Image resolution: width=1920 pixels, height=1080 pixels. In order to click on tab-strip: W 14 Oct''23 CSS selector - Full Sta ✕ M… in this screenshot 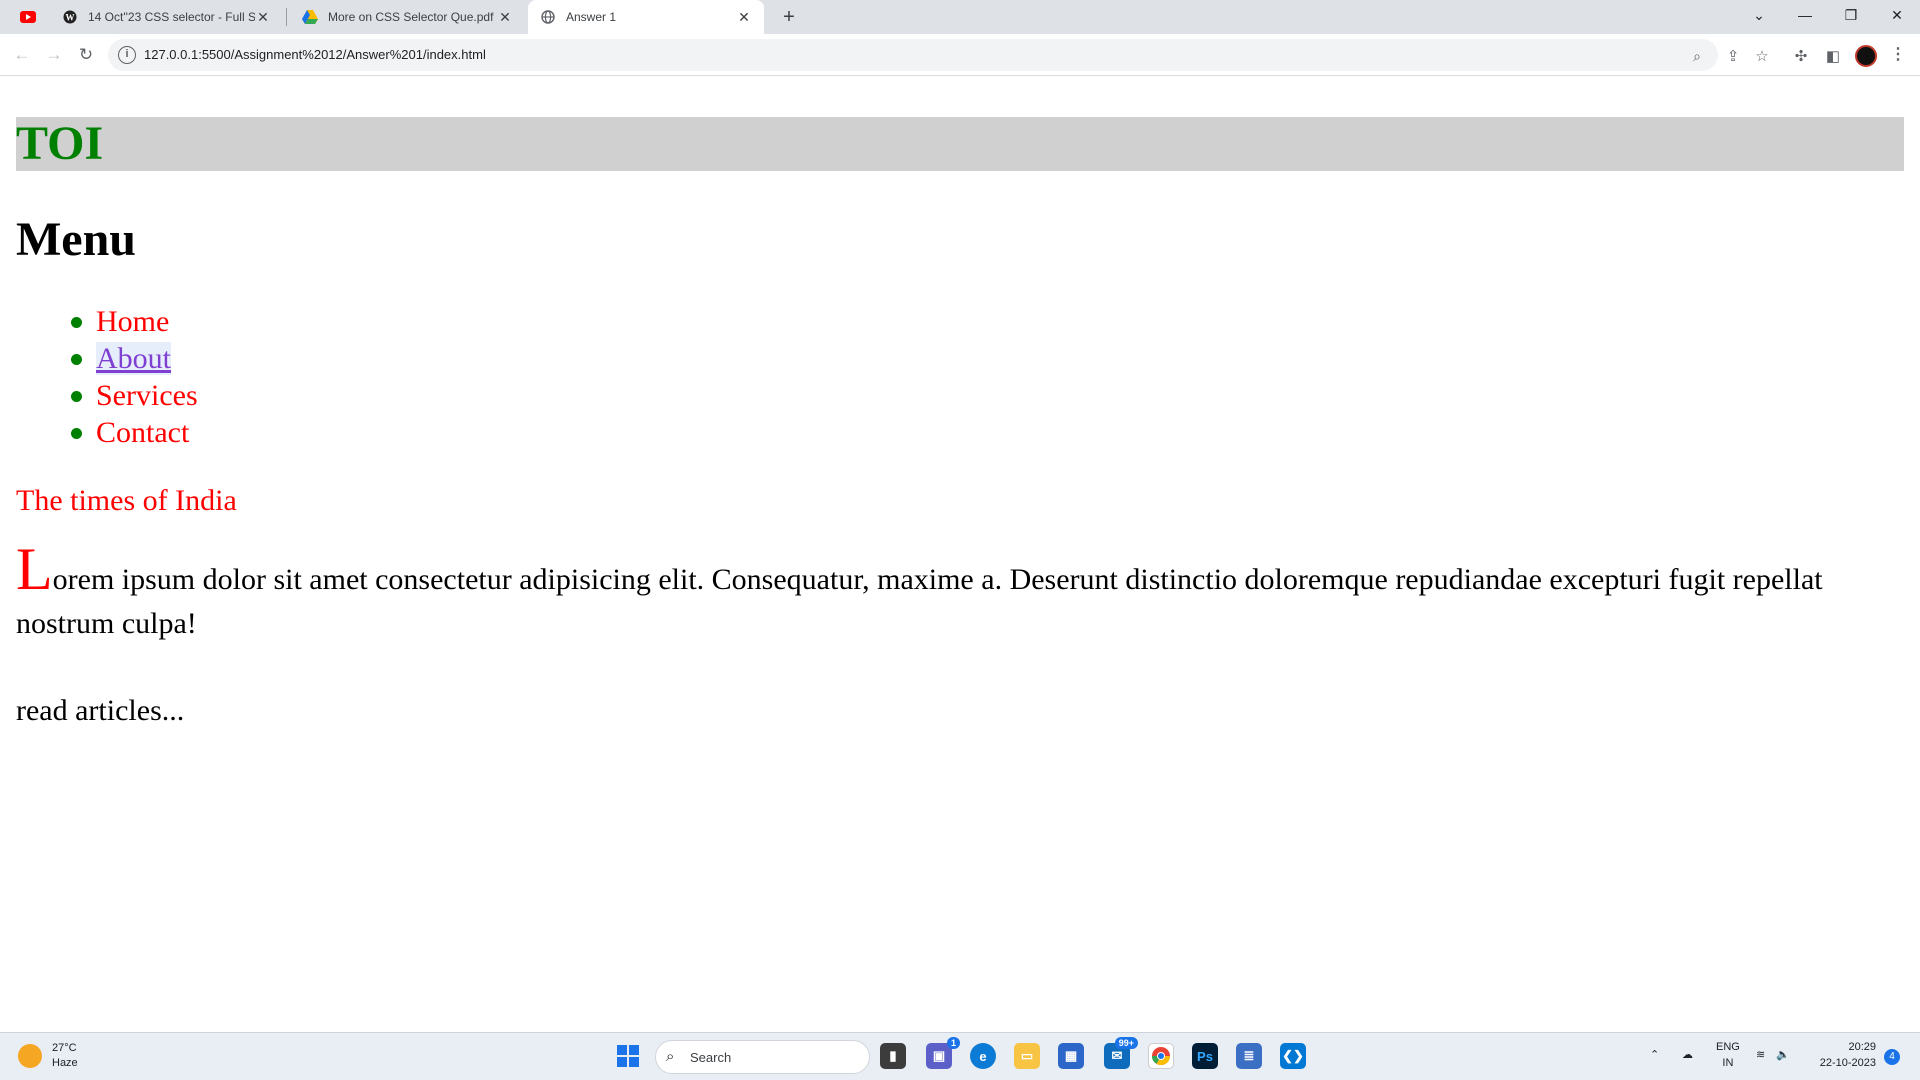, I will do `click(960, 17)`.